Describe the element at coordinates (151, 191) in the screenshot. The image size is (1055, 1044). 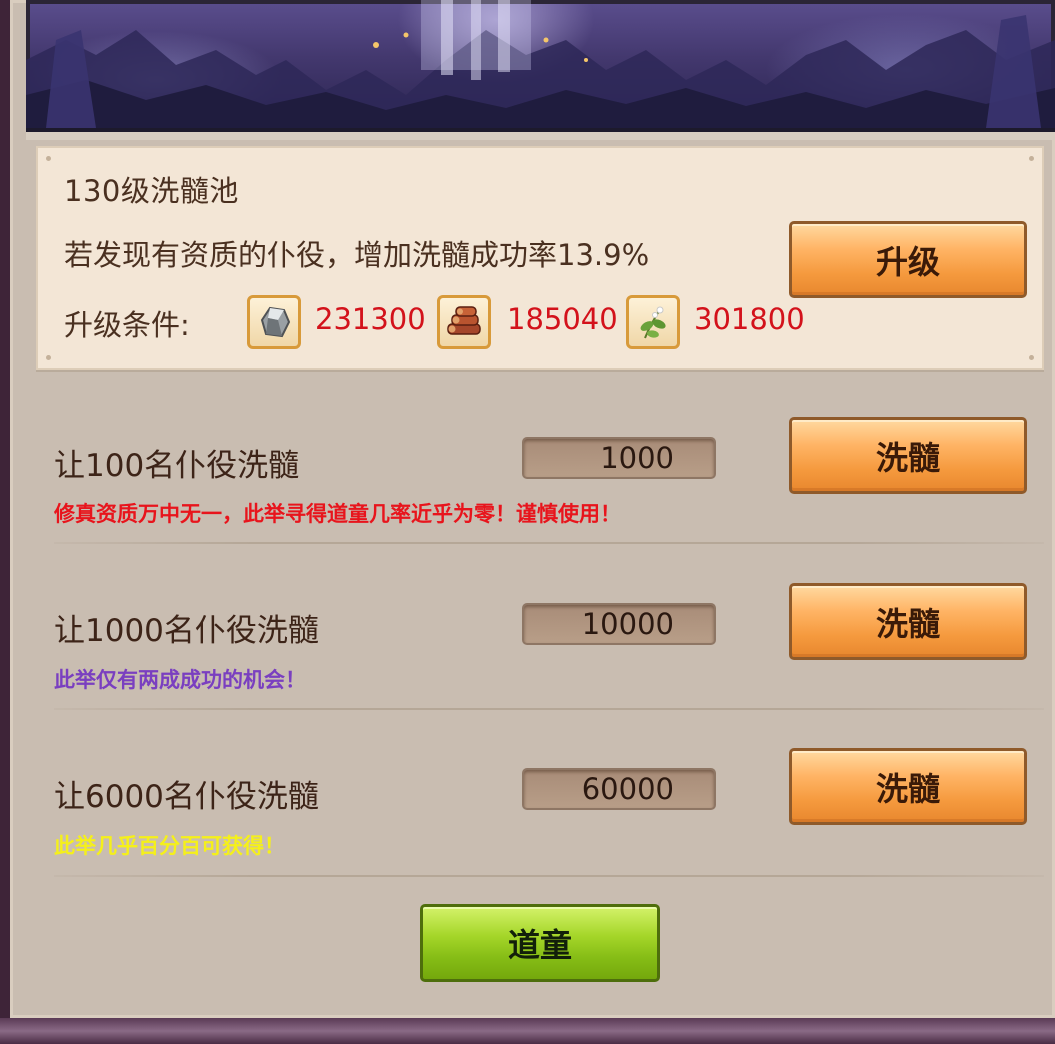
I see `pool-level-title: 130级洗髓池` at that location.